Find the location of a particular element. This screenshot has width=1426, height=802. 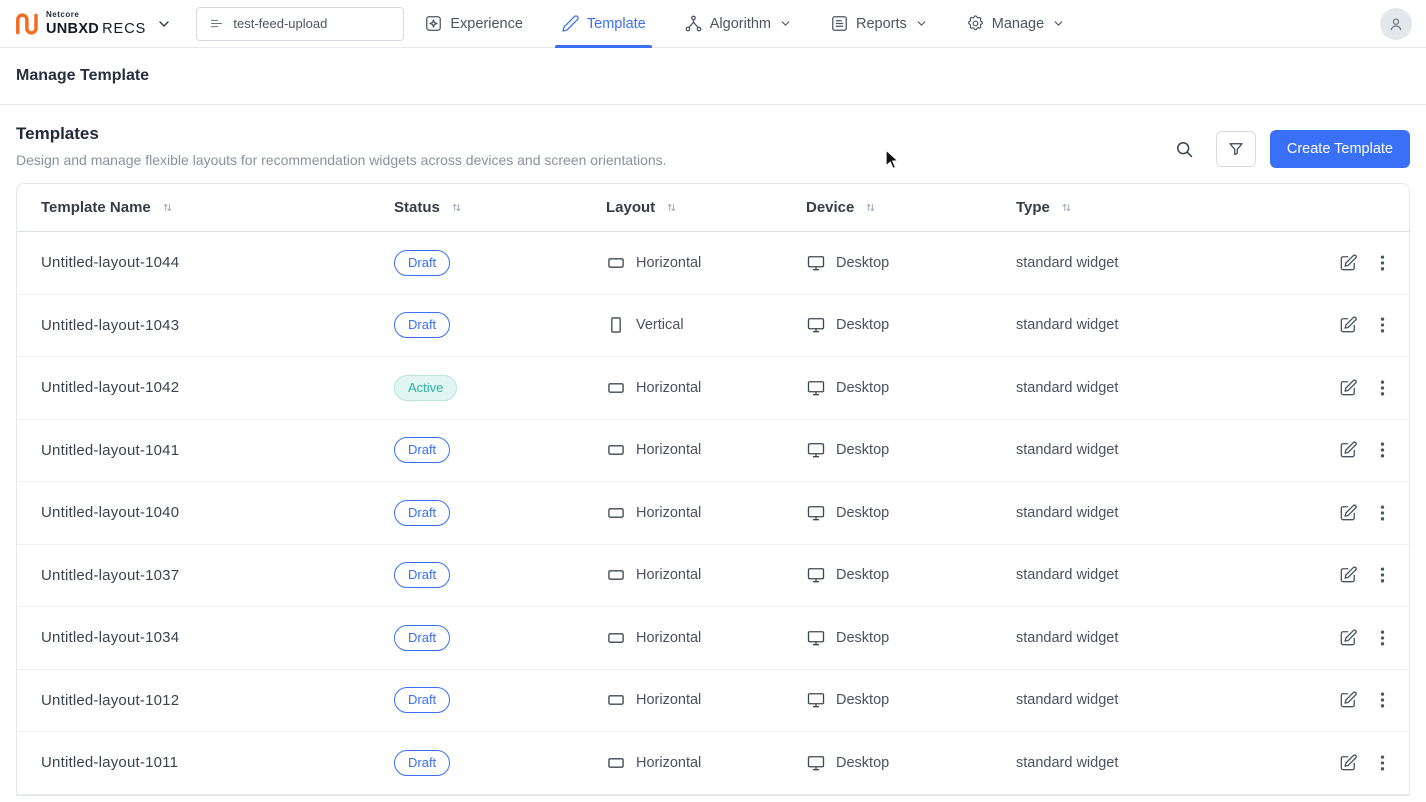

page-title: Manage Template is located at coordinates (83, 75).